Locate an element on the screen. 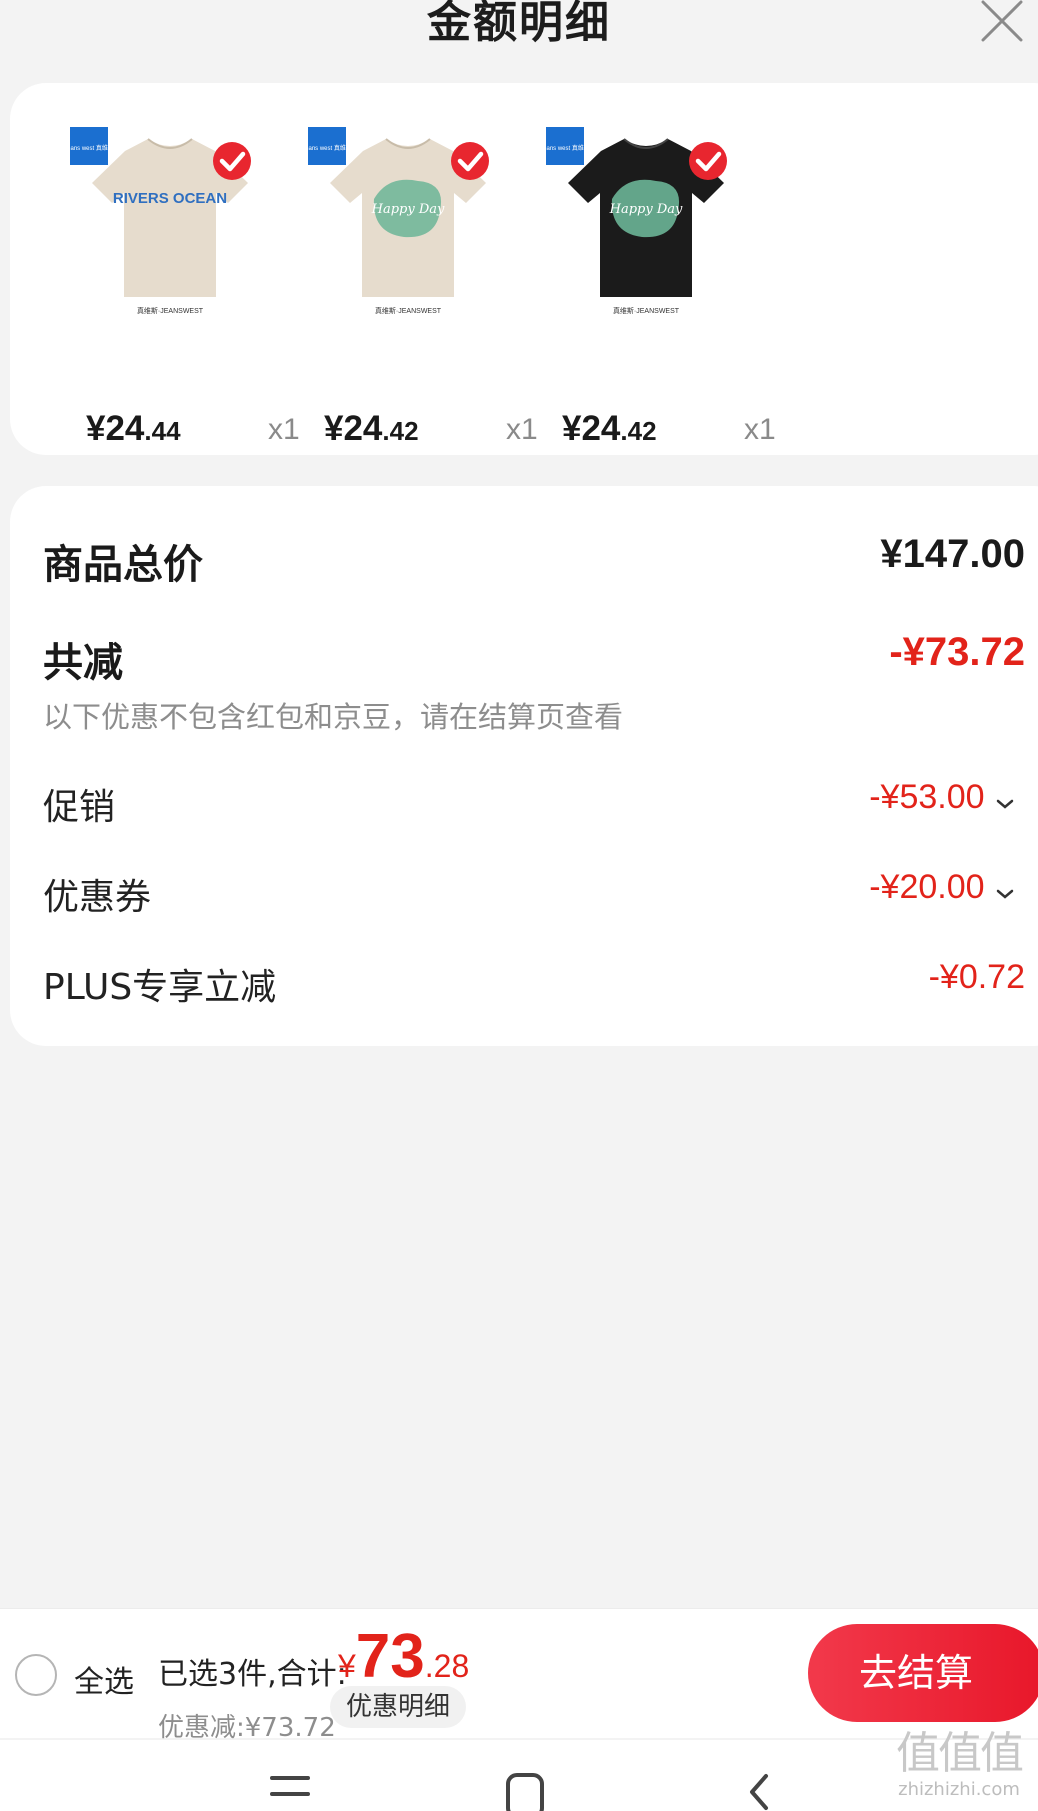 This screenshot has height=1811, width=1038. total-price-label: 商品总价 is located at coordinates (123, 565).